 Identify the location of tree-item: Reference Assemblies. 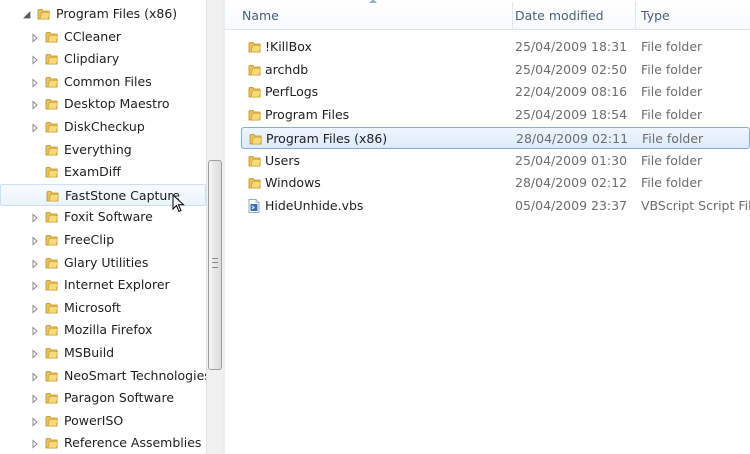
(103, 443).